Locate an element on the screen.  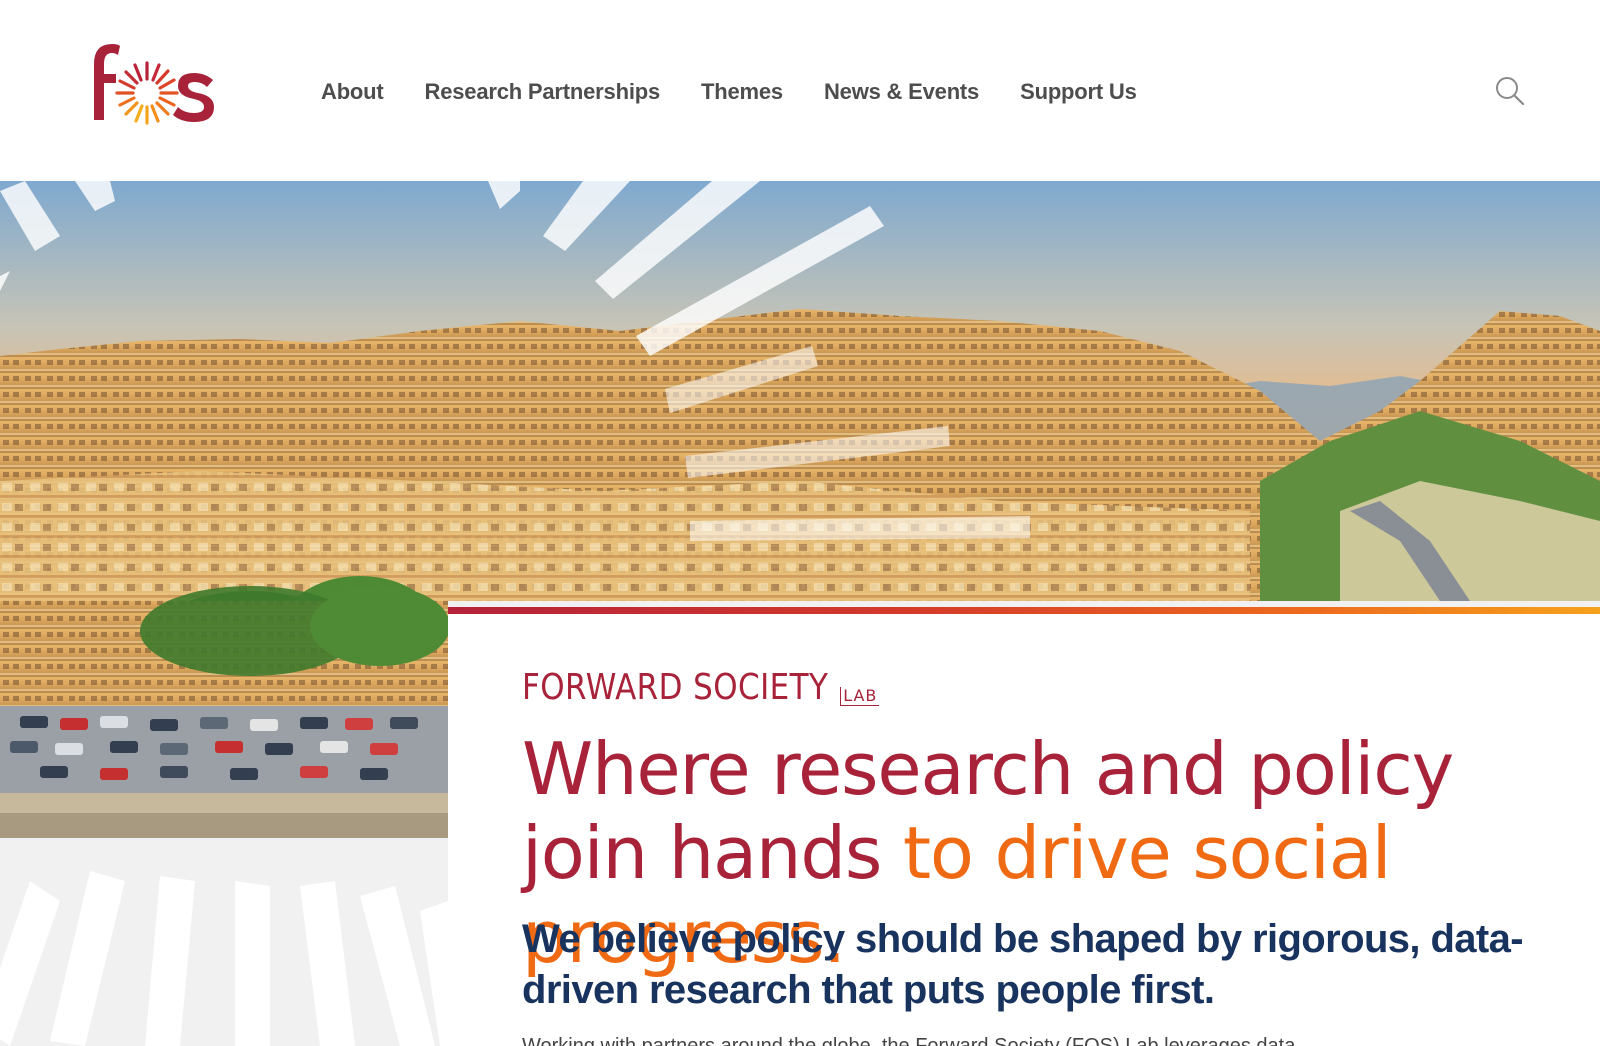
nav-item-about: About is located at coordinates (352, 92).